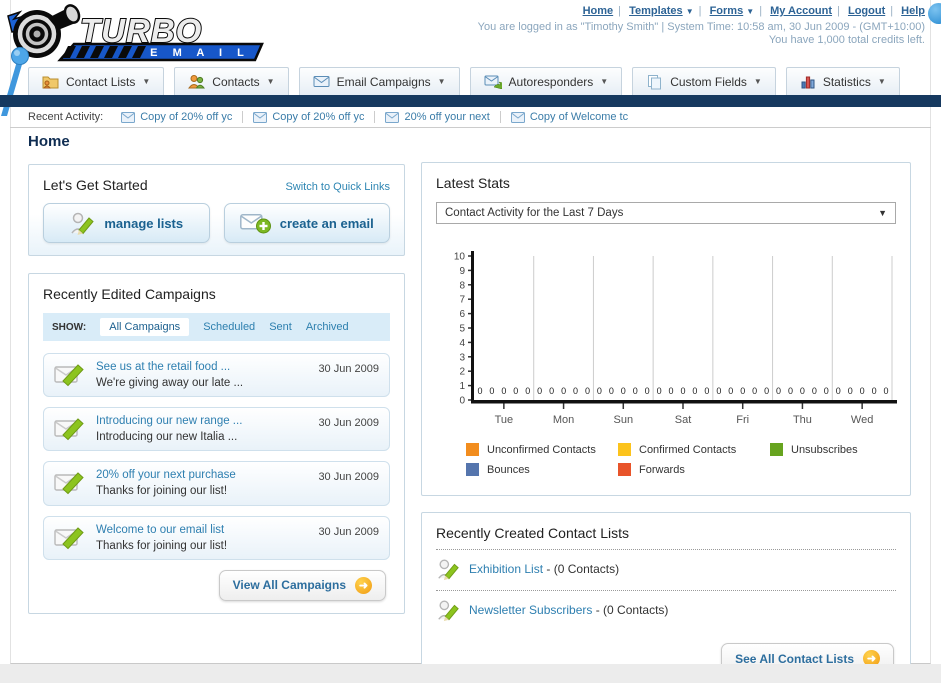  I want to click on legend-item: Unsubscribes, so click(846, 449).